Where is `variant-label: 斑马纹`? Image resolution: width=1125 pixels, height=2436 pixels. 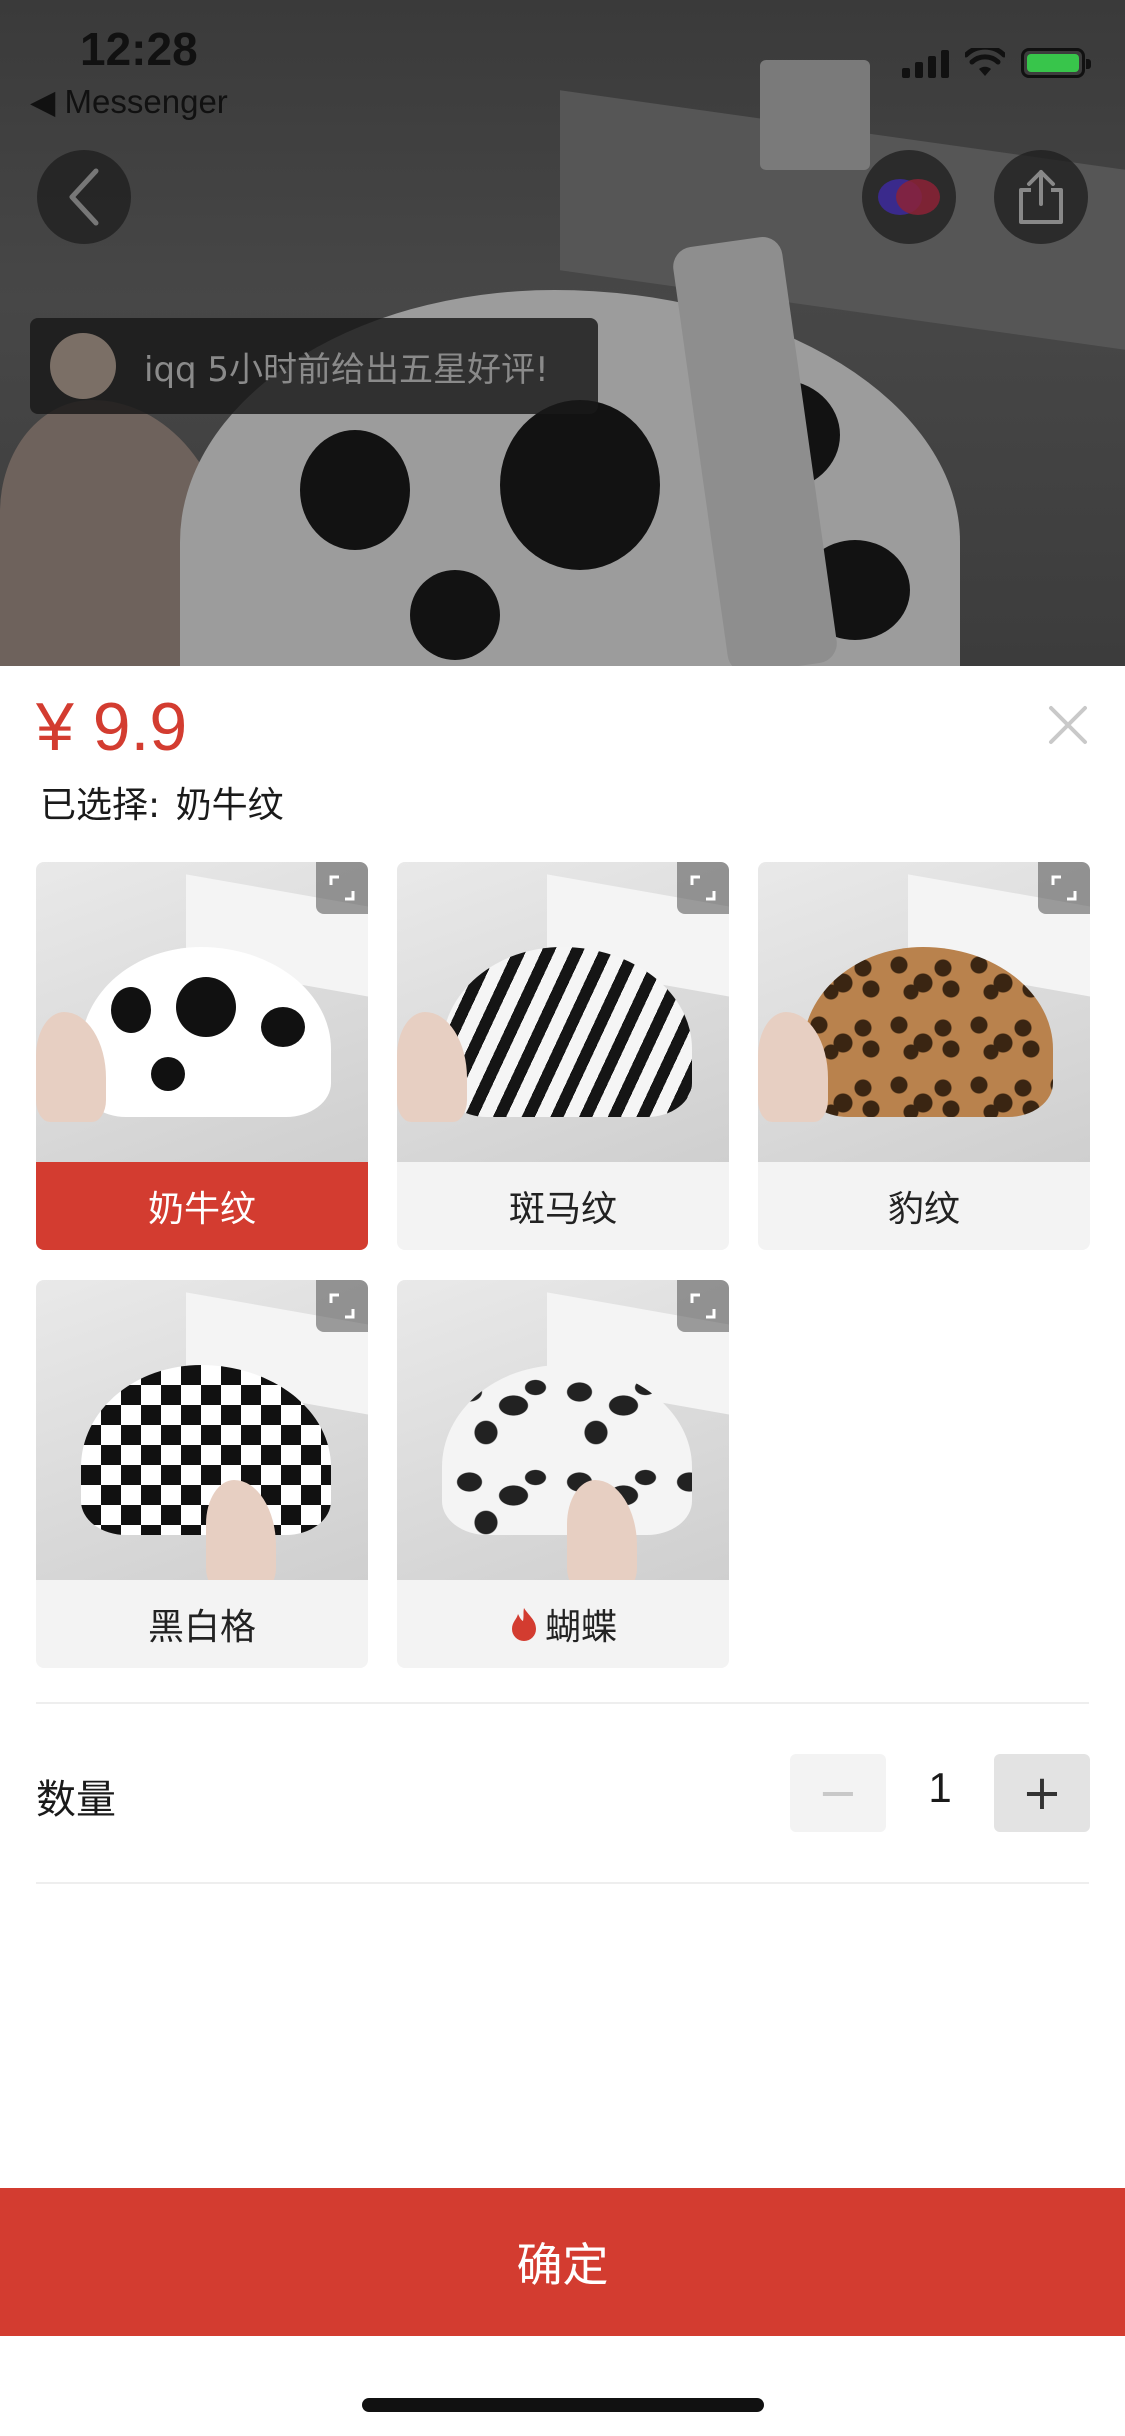
variant-label: 斑马纹 is located at coordinates (562, 1209).